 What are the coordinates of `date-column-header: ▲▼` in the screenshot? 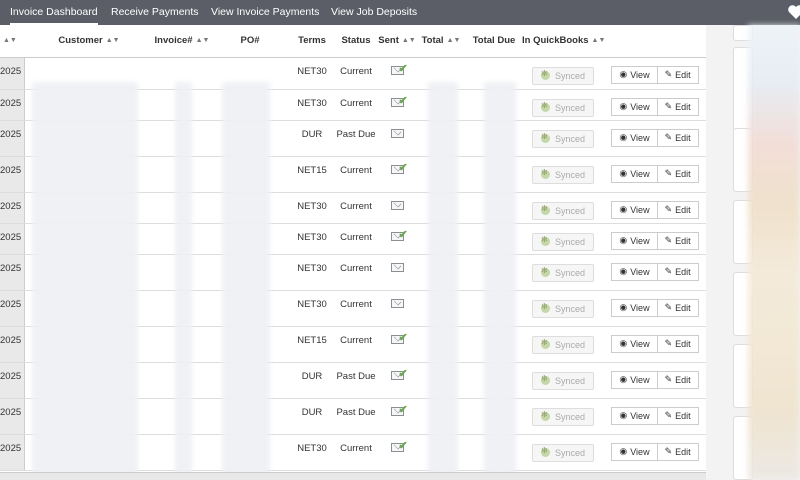 It's located at (12, 41).